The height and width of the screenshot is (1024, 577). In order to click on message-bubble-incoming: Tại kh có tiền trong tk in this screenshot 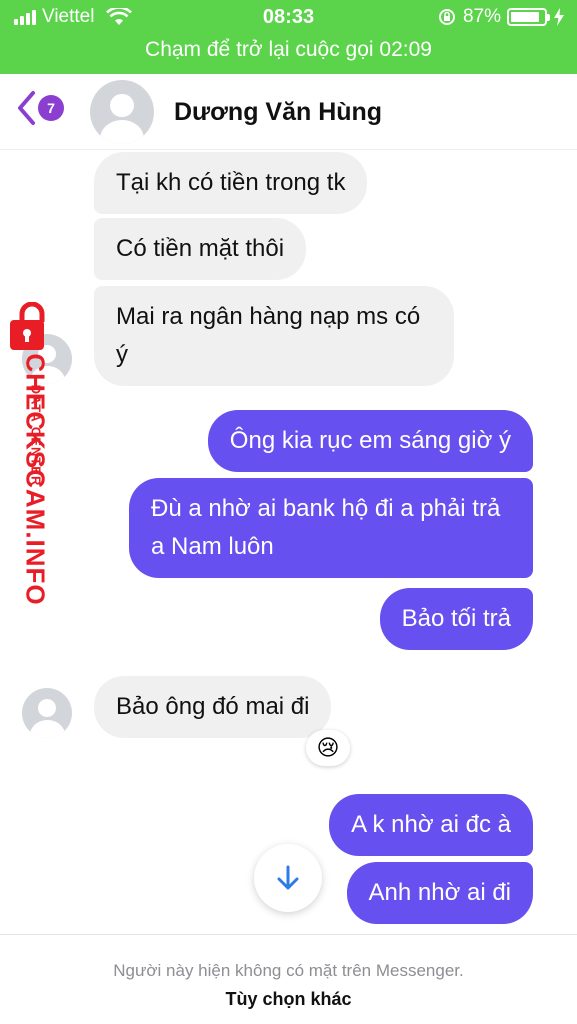, I will do `click(231, 183)`.